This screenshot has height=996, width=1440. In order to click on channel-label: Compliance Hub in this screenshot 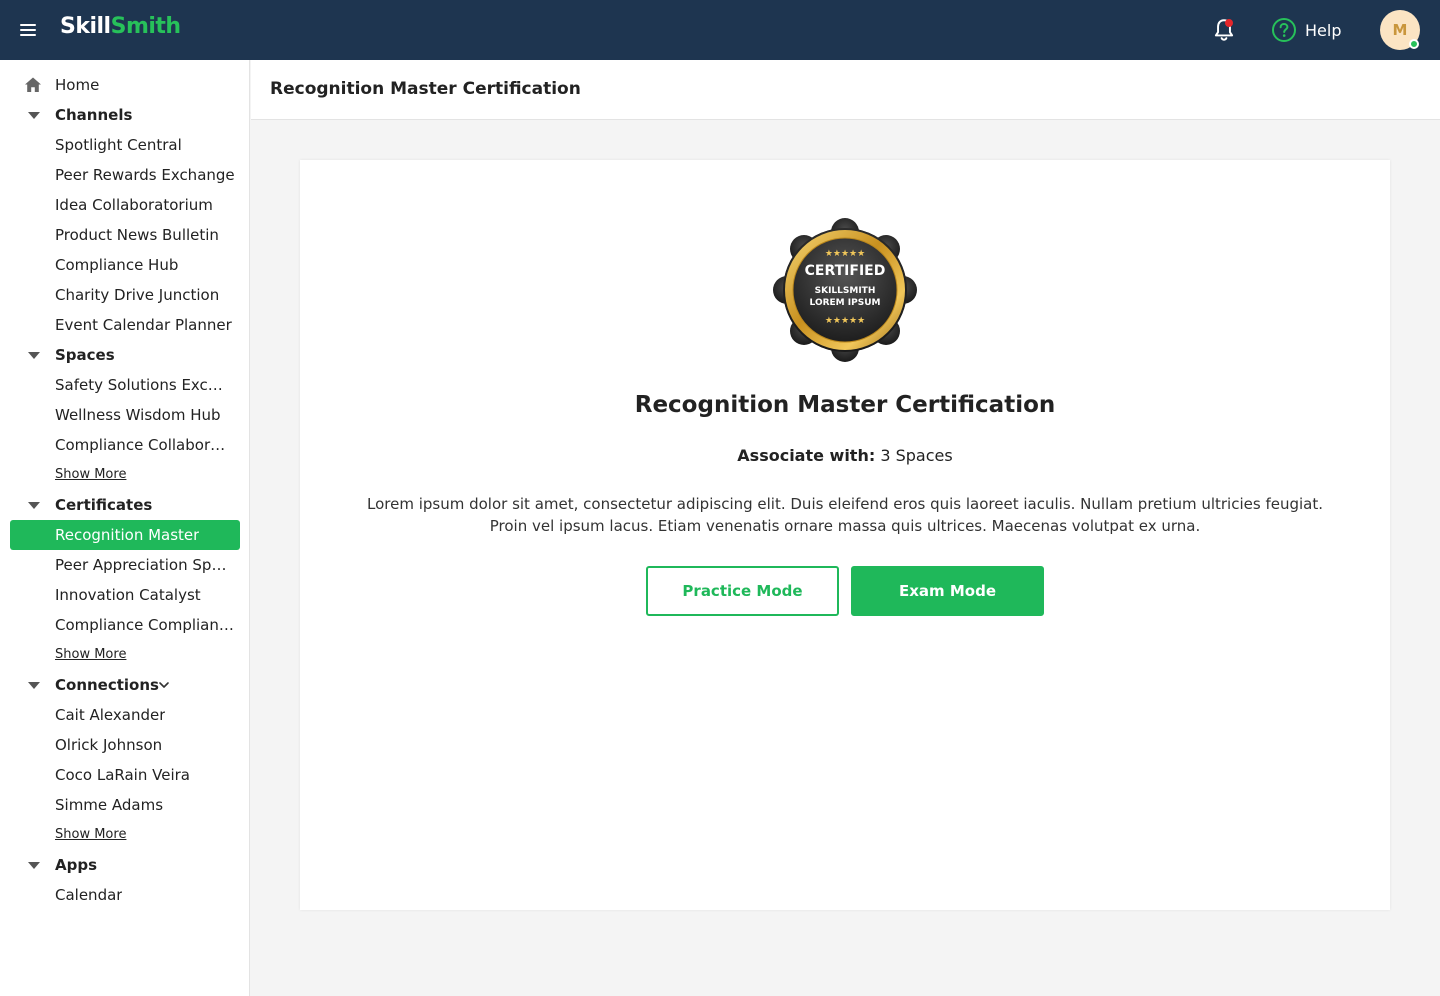, I will do `click(117, 265)`.